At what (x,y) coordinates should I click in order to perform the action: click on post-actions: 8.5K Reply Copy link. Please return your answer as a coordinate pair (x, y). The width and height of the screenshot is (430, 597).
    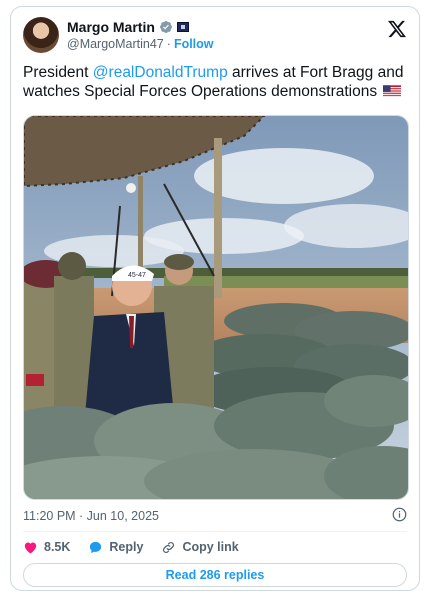
    Looking at the image, I should click on (131, 547).